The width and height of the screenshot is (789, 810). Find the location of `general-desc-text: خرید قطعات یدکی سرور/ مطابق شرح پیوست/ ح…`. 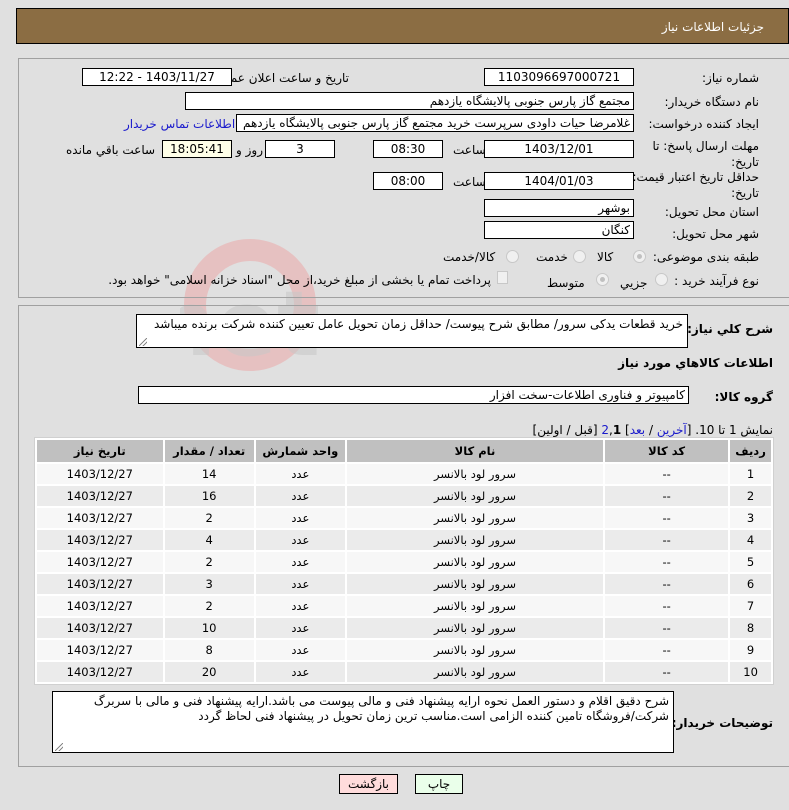

general-desc-text: خرید قطعات یدکی سرور/ مطابق شرح پیوست/ ح… is located at coordinates (418, 324).